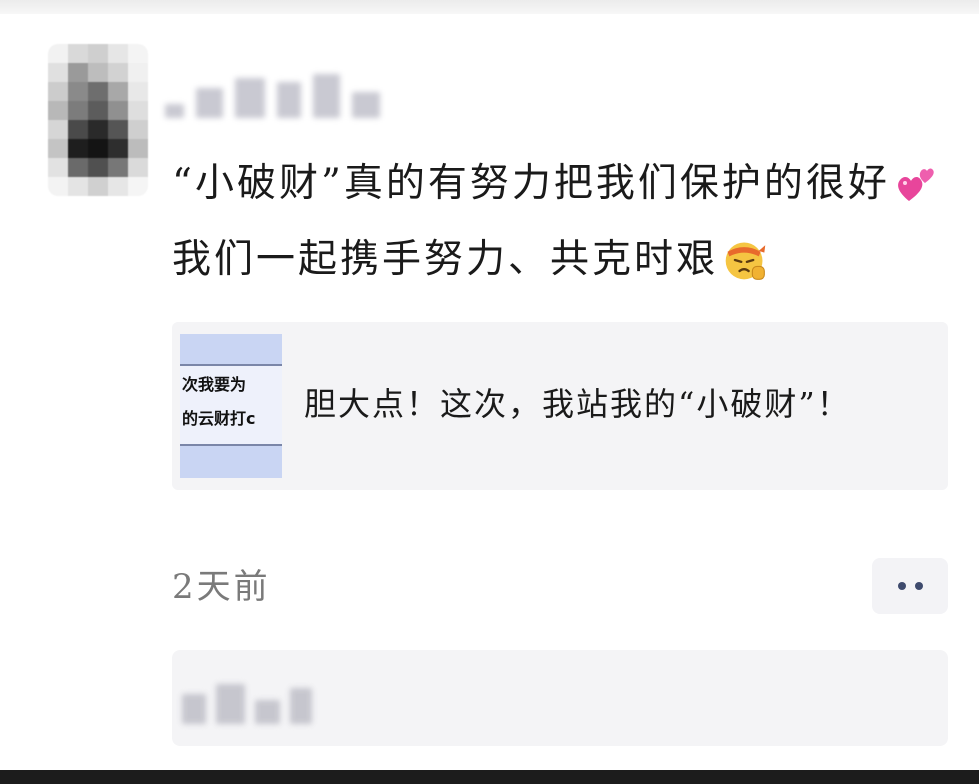 The image size is (979, 784). What do you see at coordinates (214, 384) in the screenshot?
I see `thumbnail-line1: 次我要为` at bounding box center [214, 384].